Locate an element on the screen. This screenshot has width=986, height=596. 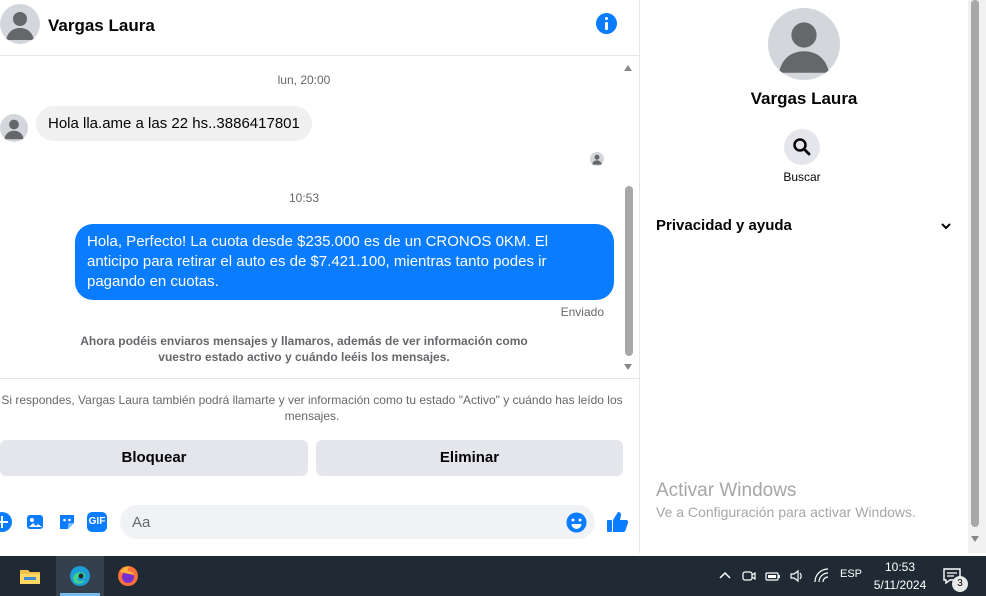
search-button is located at coordinates (802, 147).